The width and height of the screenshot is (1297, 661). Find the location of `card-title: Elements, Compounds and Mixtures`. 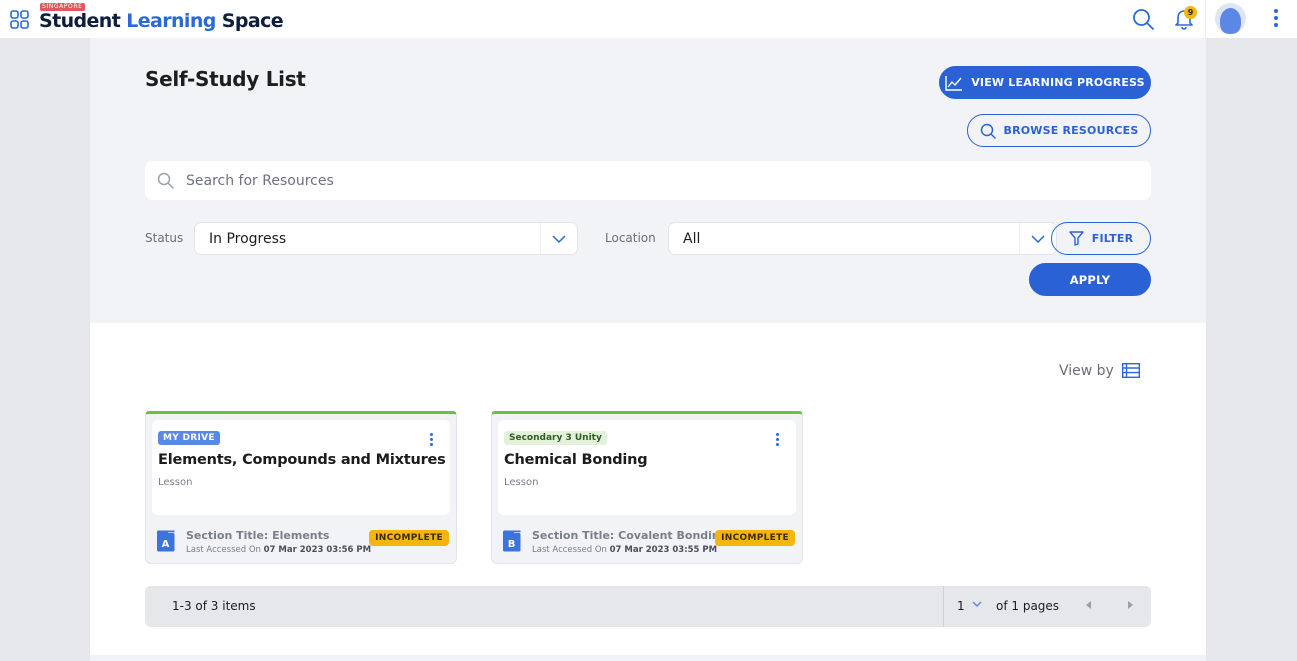

card-title: Elements, Compounds and Mixtures is located at coordinates (302, 460).